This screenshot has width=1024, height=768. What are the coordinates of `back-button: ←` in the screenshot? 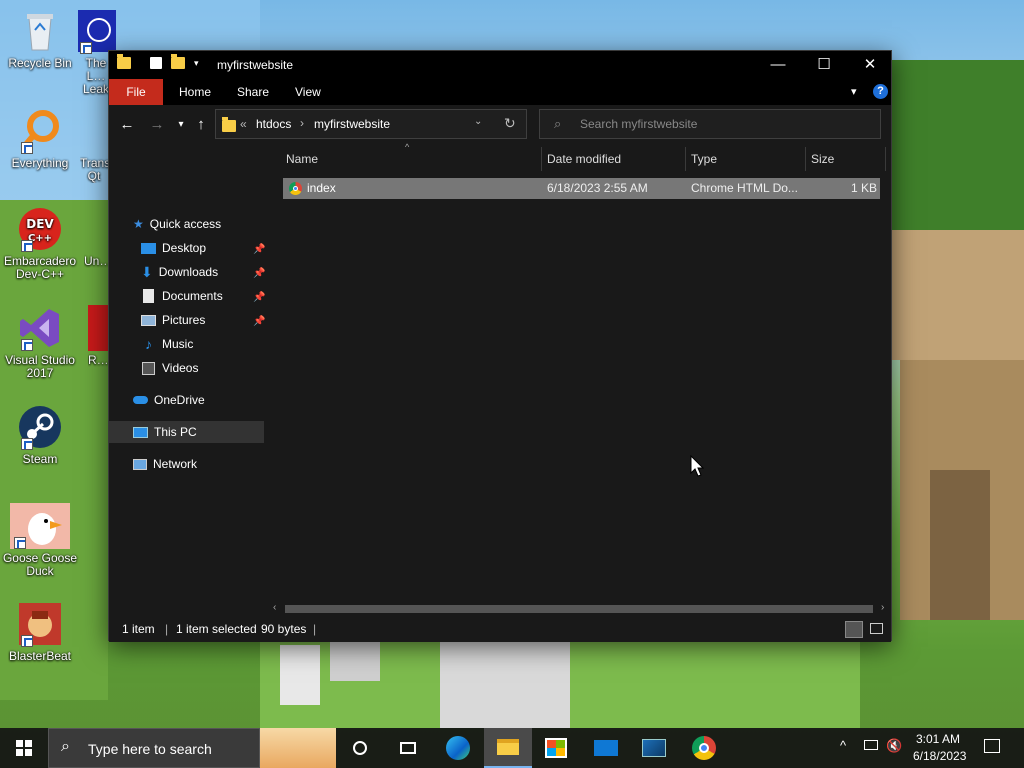 It's located at (127, 125).